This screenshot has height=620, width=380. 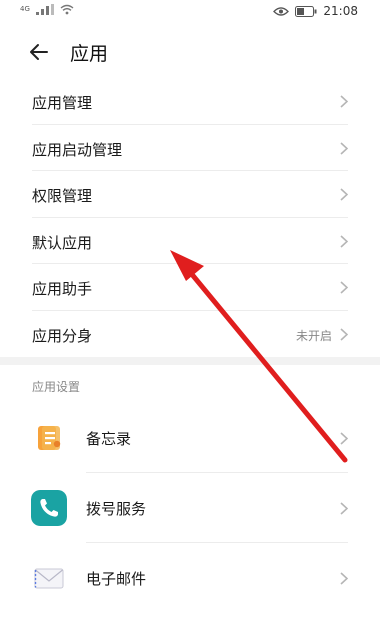 What do you see at coordinates (62, 196) in the screenshot?
I see `menu-item-label: 权限管理` at bounding box center [62, 196].